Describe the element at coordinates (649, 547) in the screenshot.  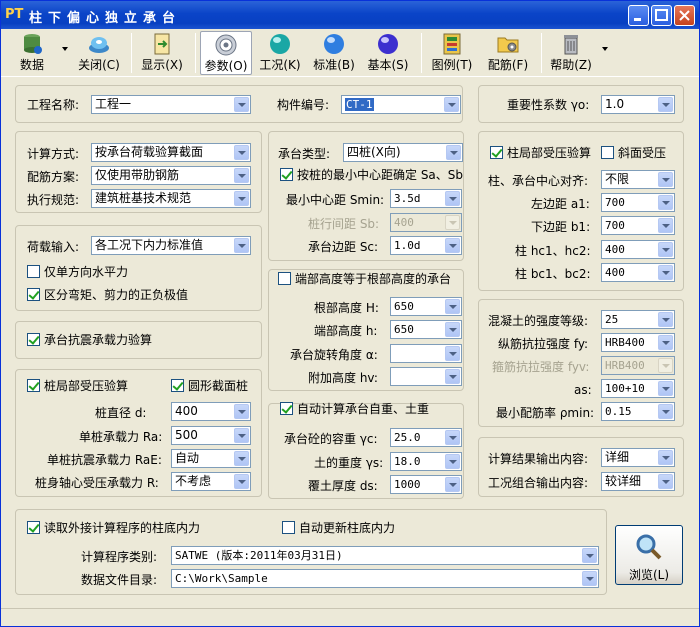
I see `magnifier-icon` at that location.